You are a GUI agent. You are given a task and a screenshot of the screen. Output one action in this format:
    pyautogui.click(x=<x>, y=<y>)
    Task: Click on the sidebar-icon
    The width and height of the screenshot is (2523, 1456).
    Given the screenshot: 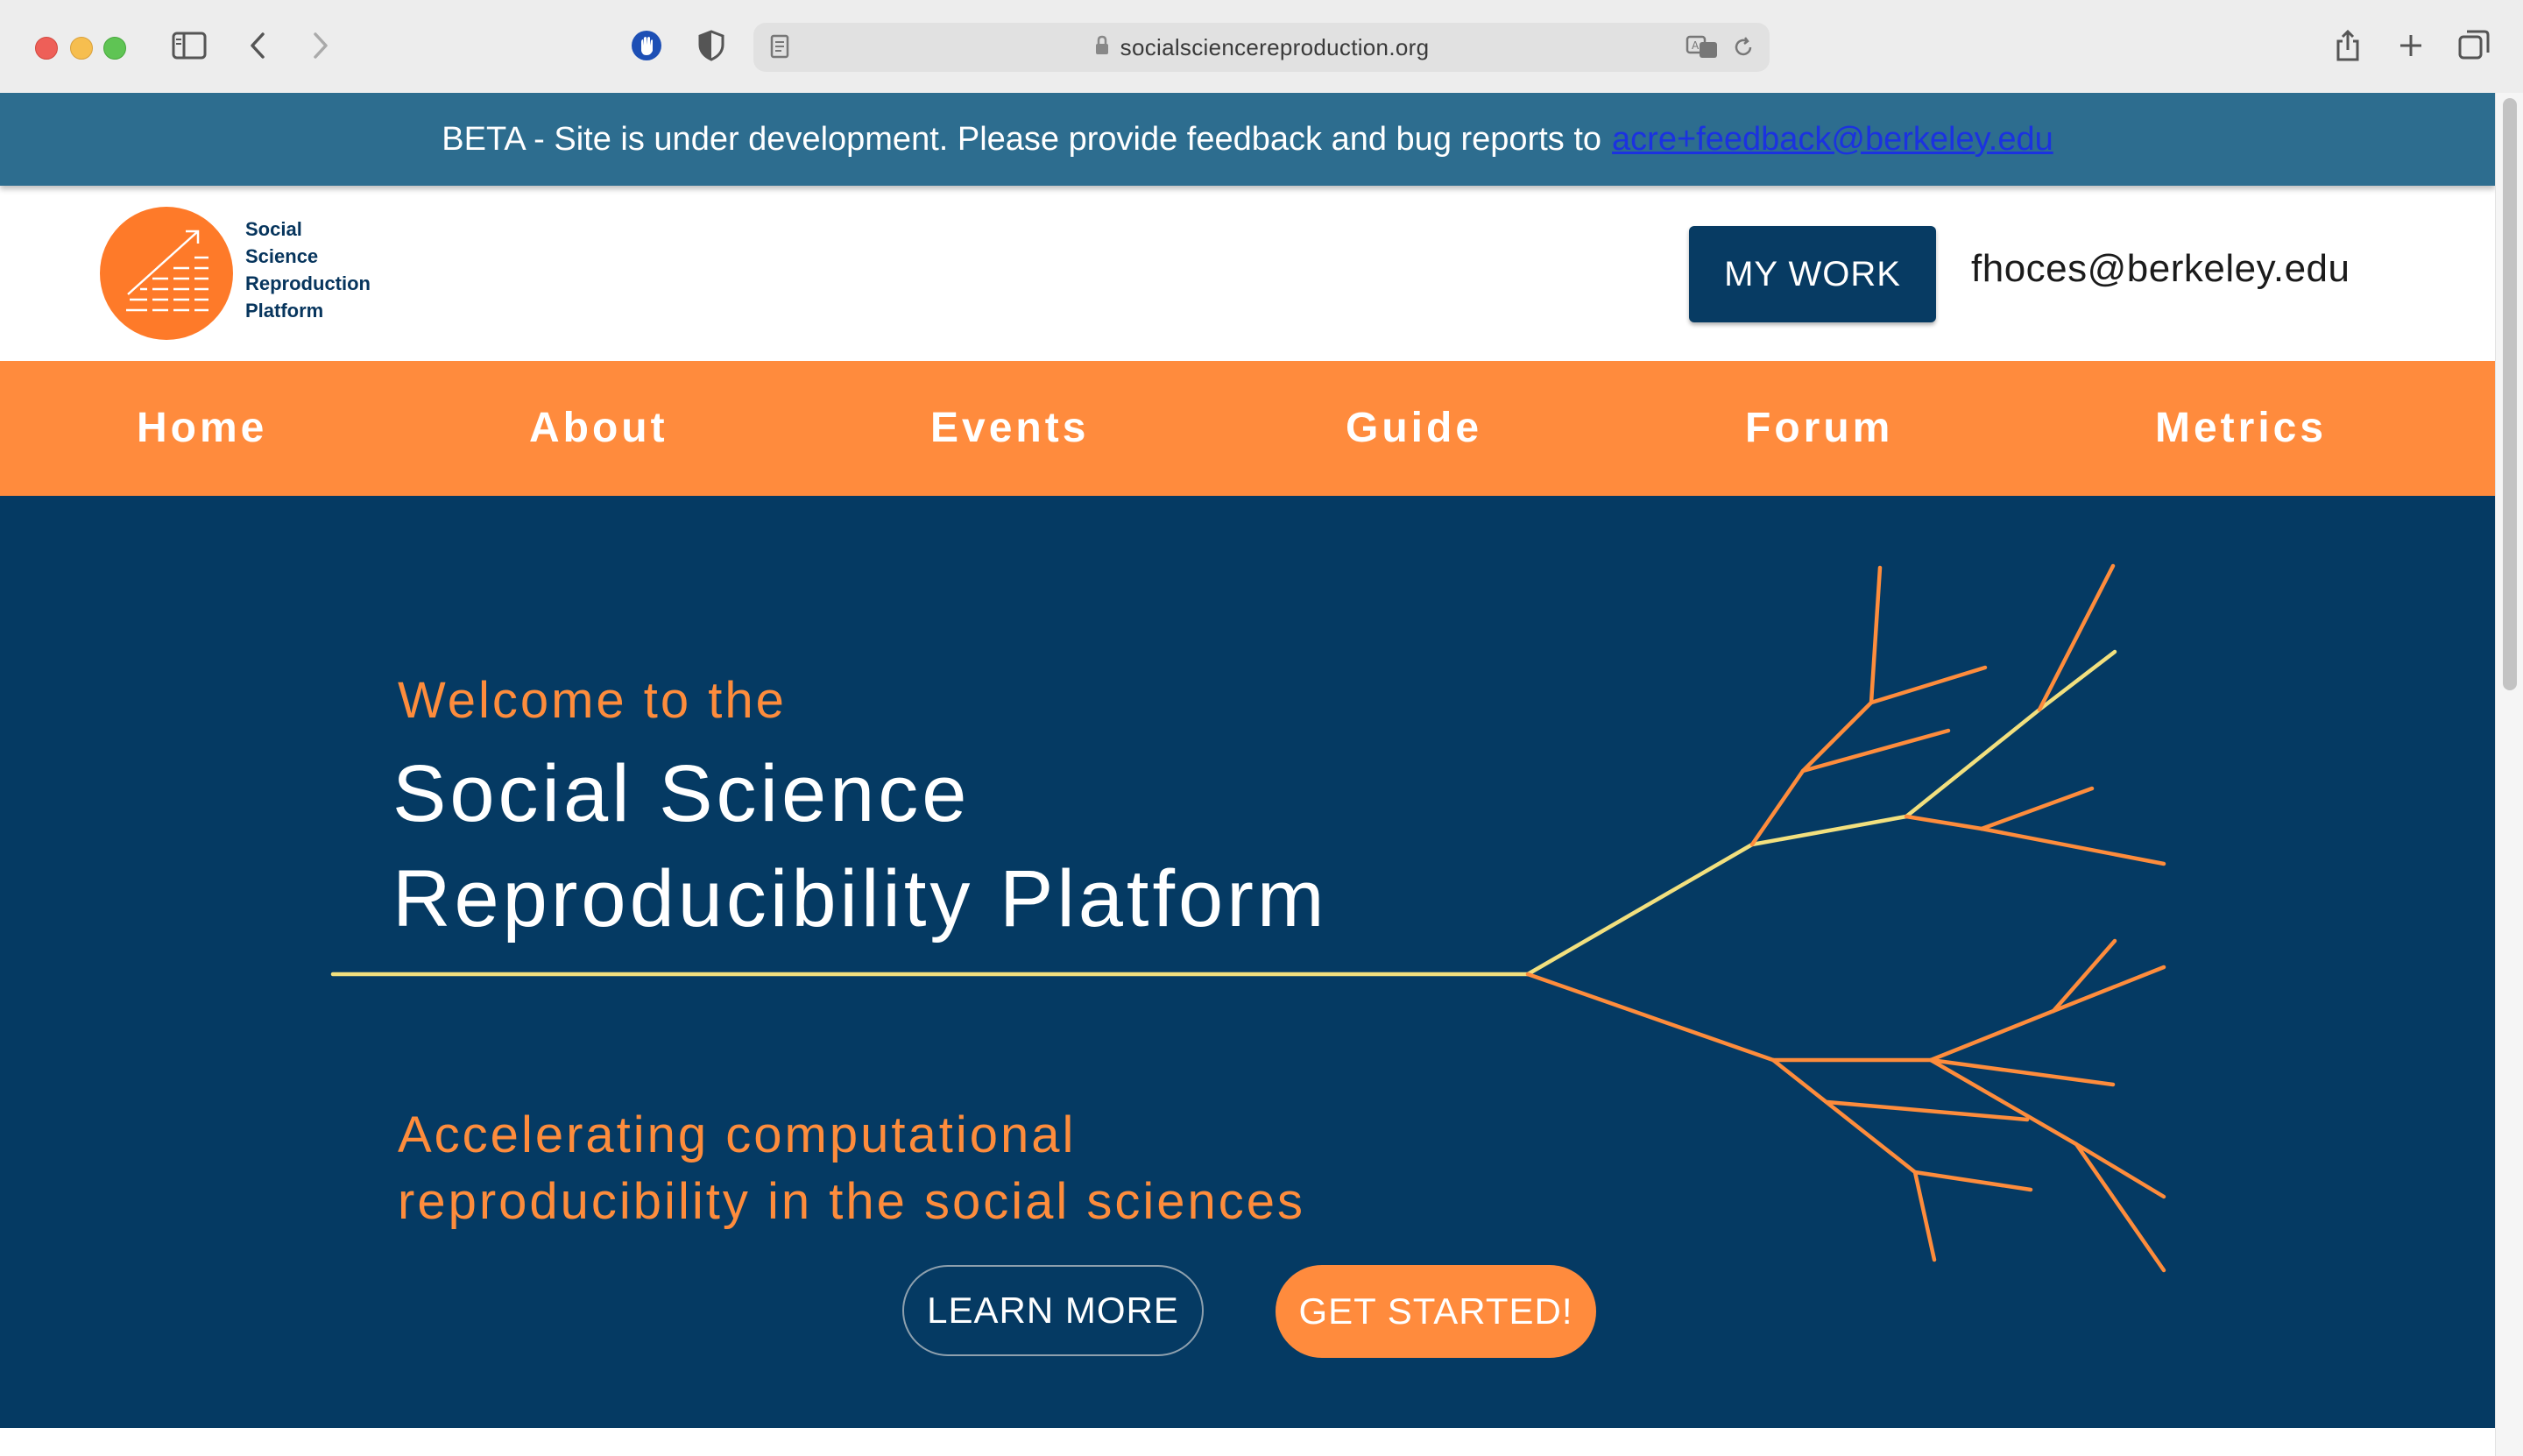 What is the action you would take?
    pyautogui.click(x=189, y=46)
    